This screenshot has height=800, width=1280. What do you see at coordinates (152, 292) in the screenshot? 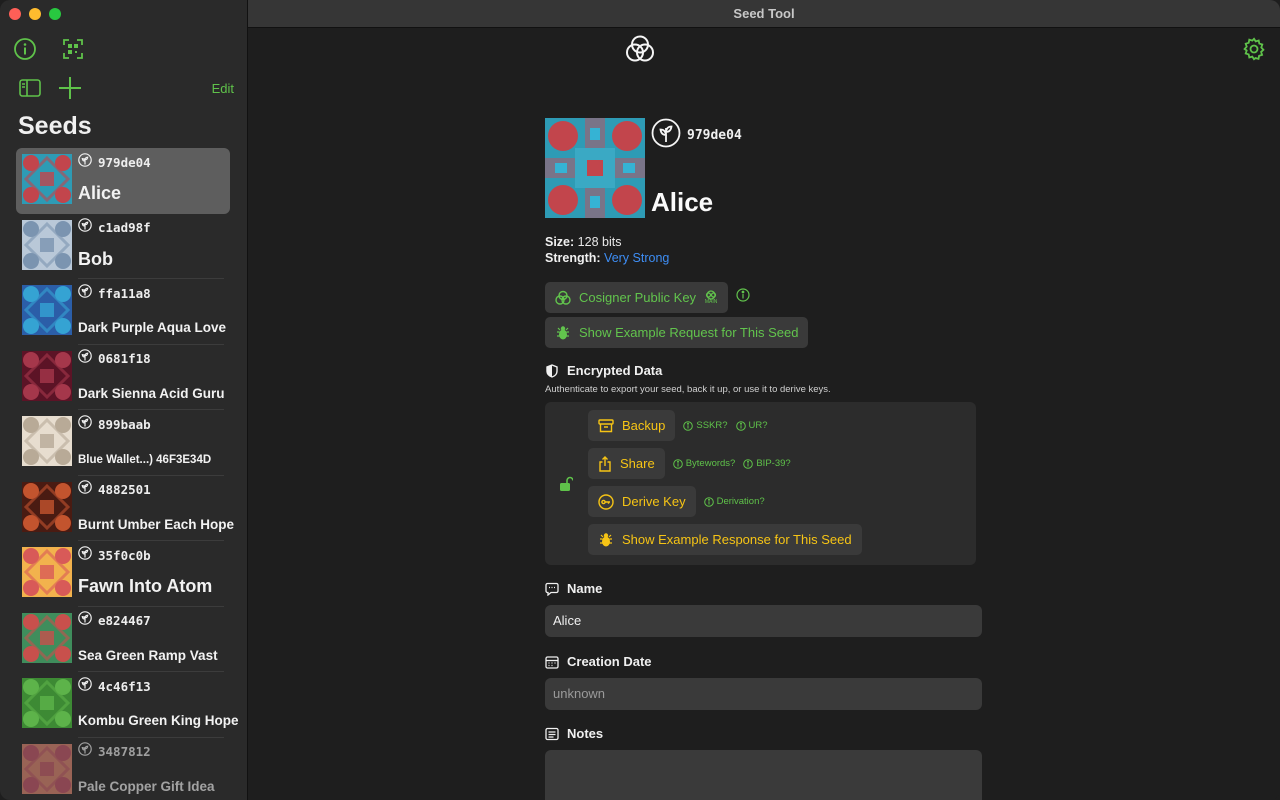
I see `seed-id-row: ffa11a8` at bounding box center [152, 292].